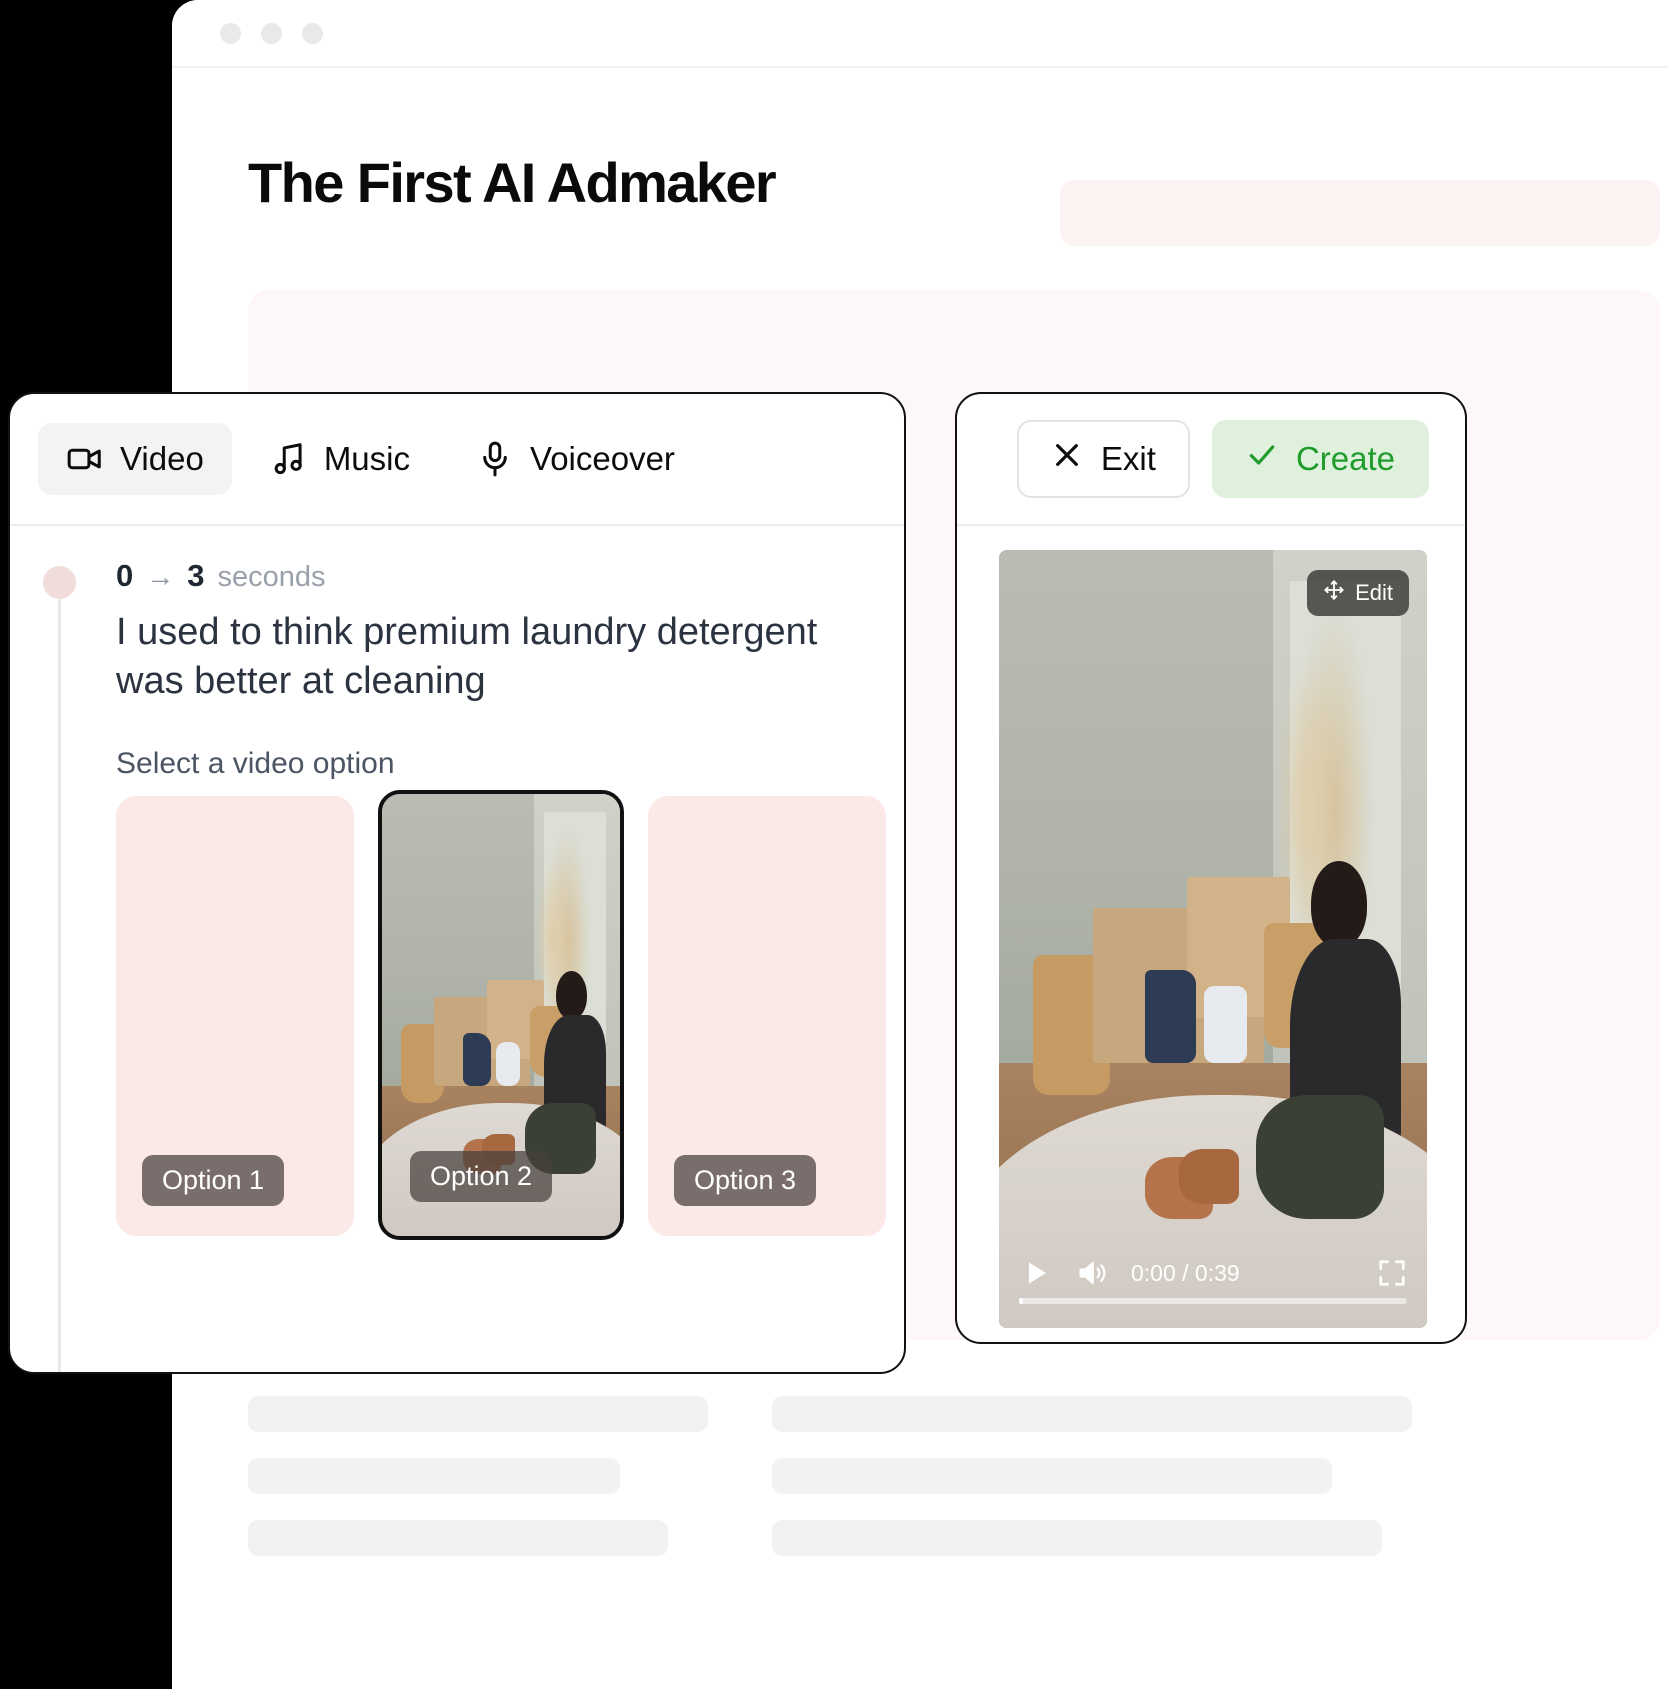  What do you see at coordinates (602, 458) in the screenshot?
I see `tab-voiceover-label: Voiceover` at bounding box center [602, 458].